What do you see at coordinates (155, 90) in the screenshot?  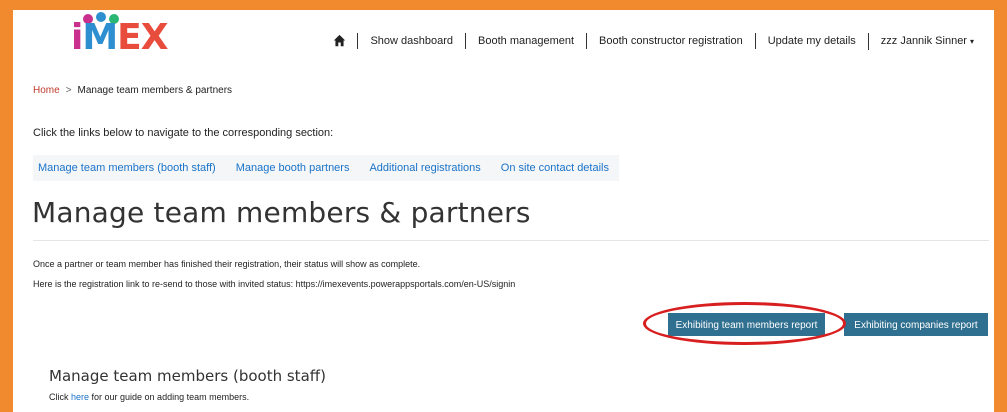 I see `breadcrumb-current: Manage team members & partners` at bounding box center [155, 90].